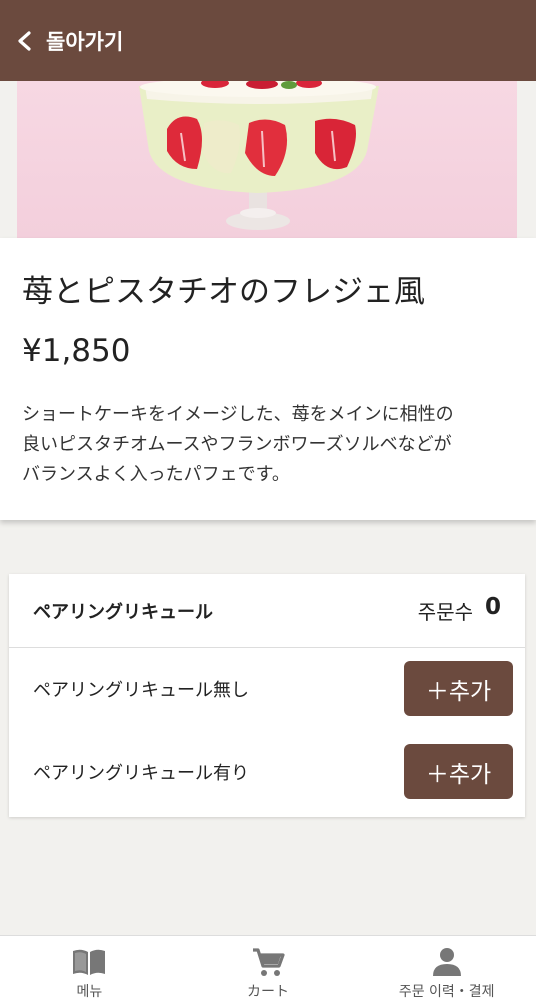  What do you see at coordinates (25, 41) in the screenshot?
I see `chevron-left-icon` at bounding box center [25, 41].